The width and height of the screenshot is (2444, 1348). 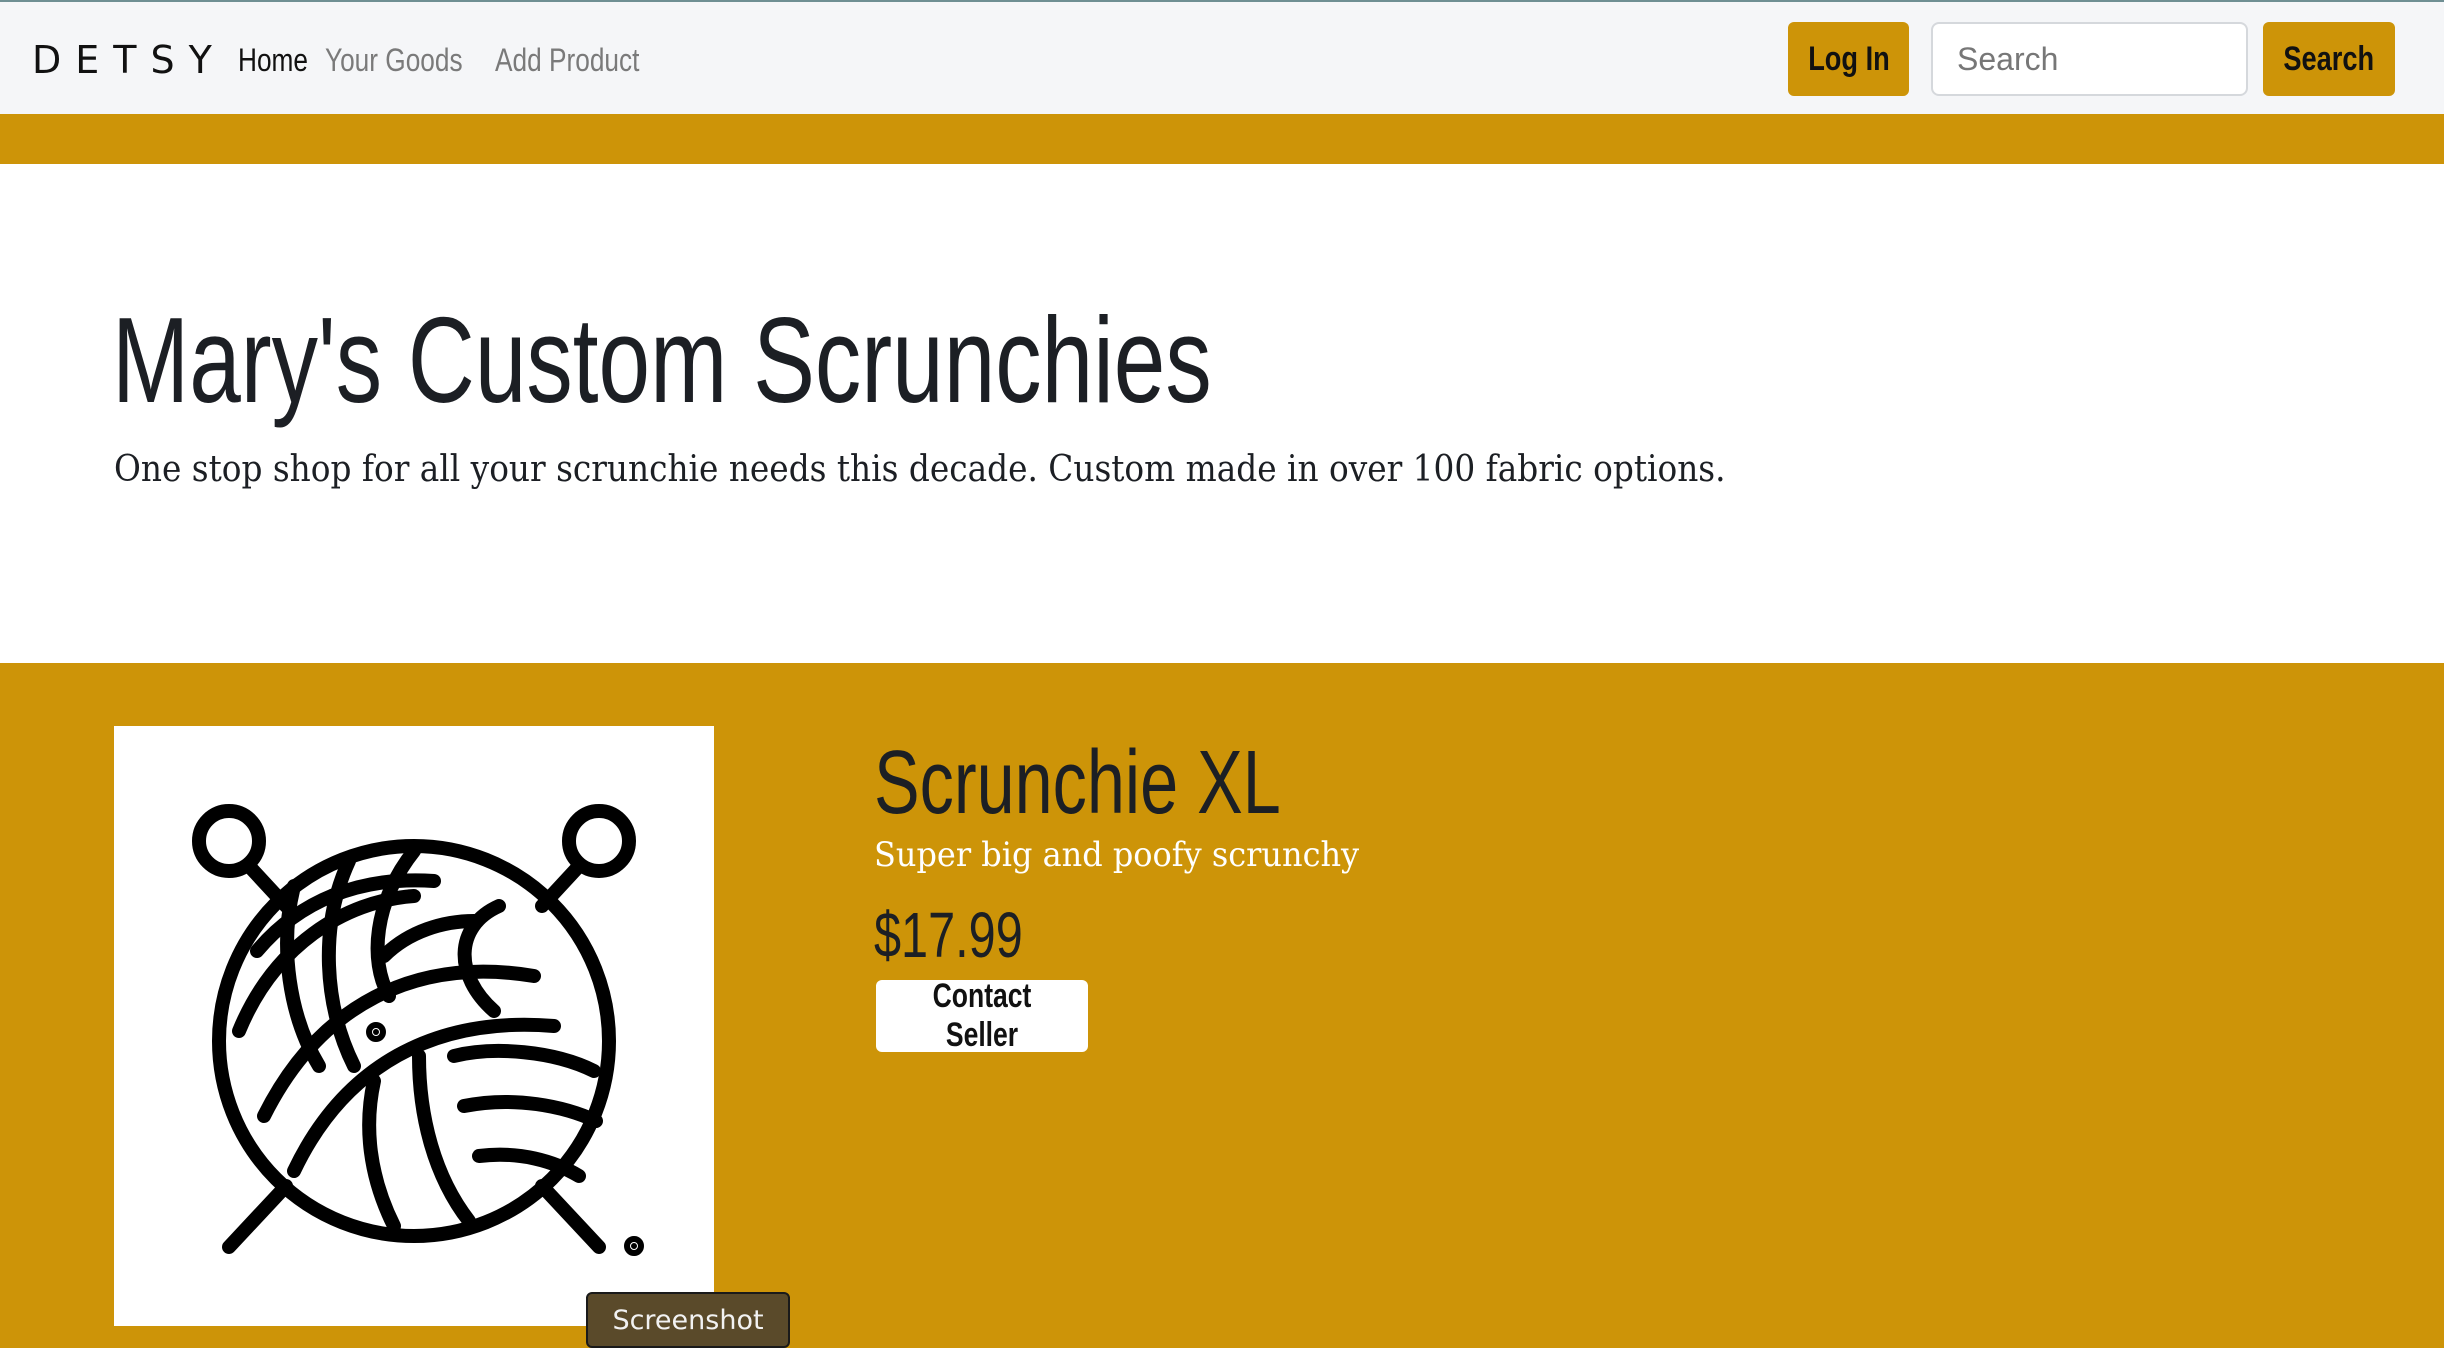 I want to click on login-button-label: Log In, so click(x=1848, y=58).